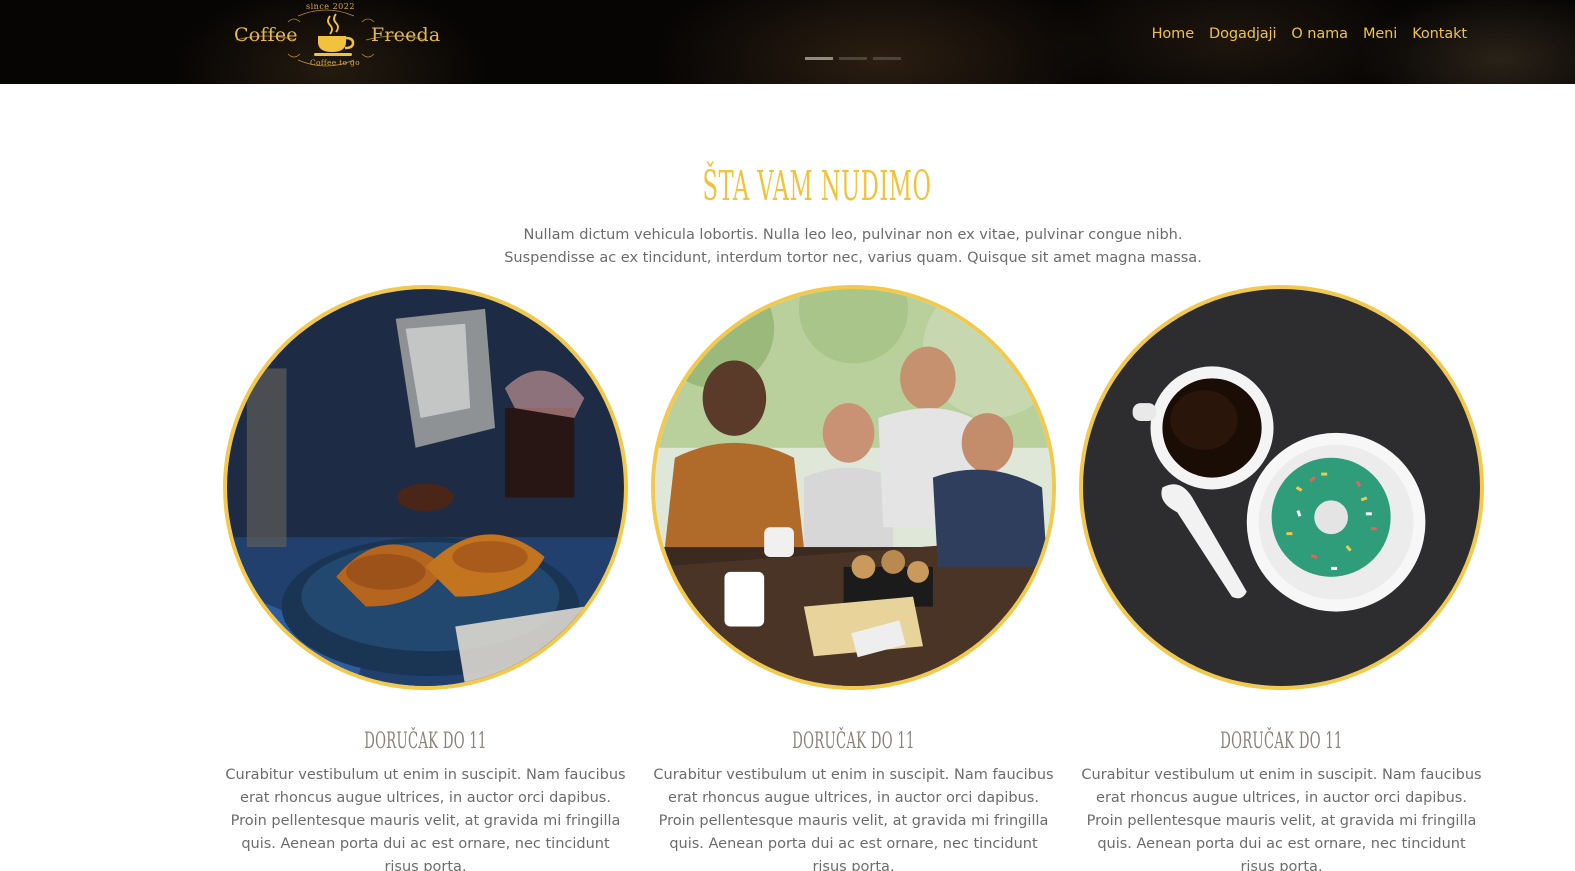 This screenshot has height=871, width=1575. I want to click on nav-link-o-nama: O nama, so click(1319, 34).